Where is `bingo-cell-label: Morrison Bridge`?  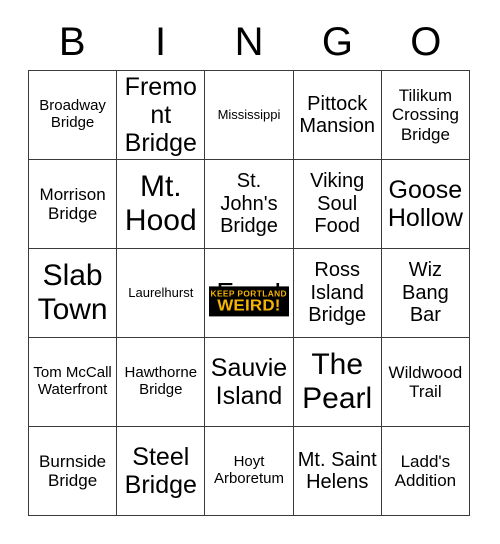
bingo-cell-label: Morrison Bridge is located at coordinates (72, 203).